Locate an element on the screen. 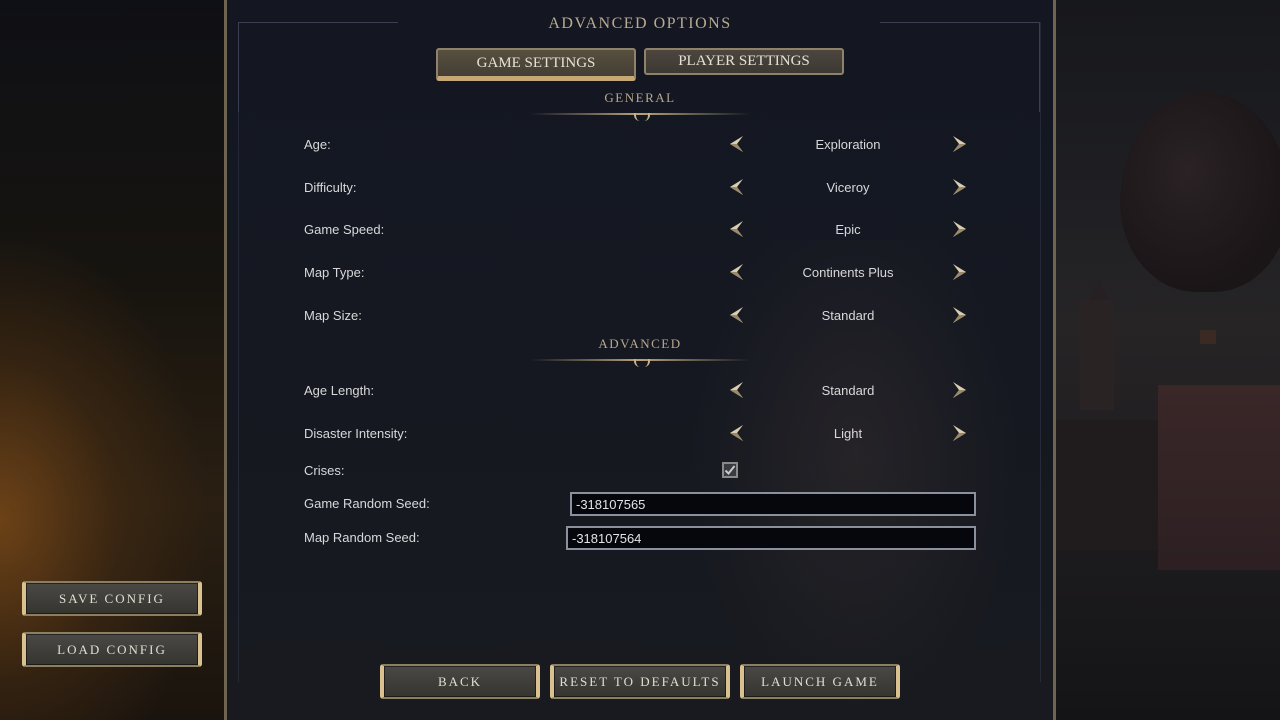 This screenshot has height=720, width=1280. difficulty-label: Difficulty: is located at coordinates (330, 187).